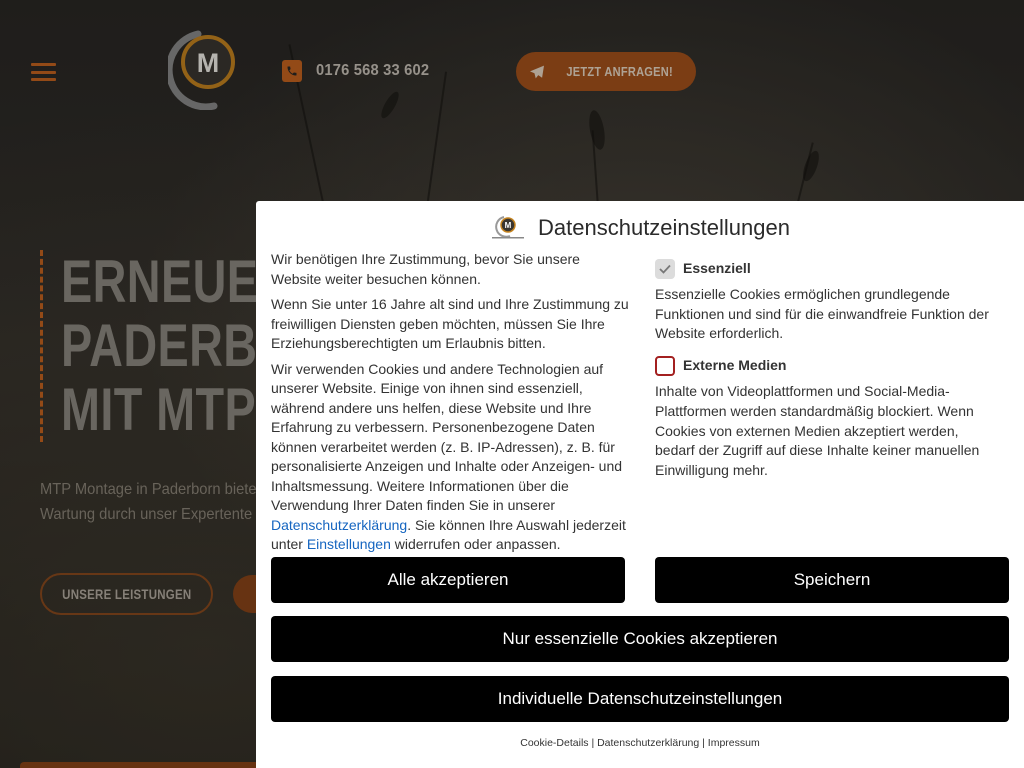 This screenshot has height=768, width=1024. What do you see at coordinates (349, 544) in the screenshot?
I see `settings-link: Einstellungen` at bounding box center [349, 544].